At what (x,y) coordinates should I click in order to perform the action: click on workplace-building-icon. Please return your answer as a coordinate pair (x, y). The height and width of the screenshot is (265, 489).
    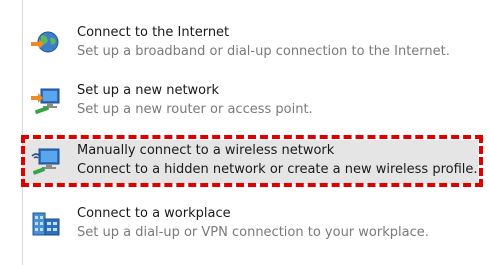
    Looking at the image, I should click on (46, 223).